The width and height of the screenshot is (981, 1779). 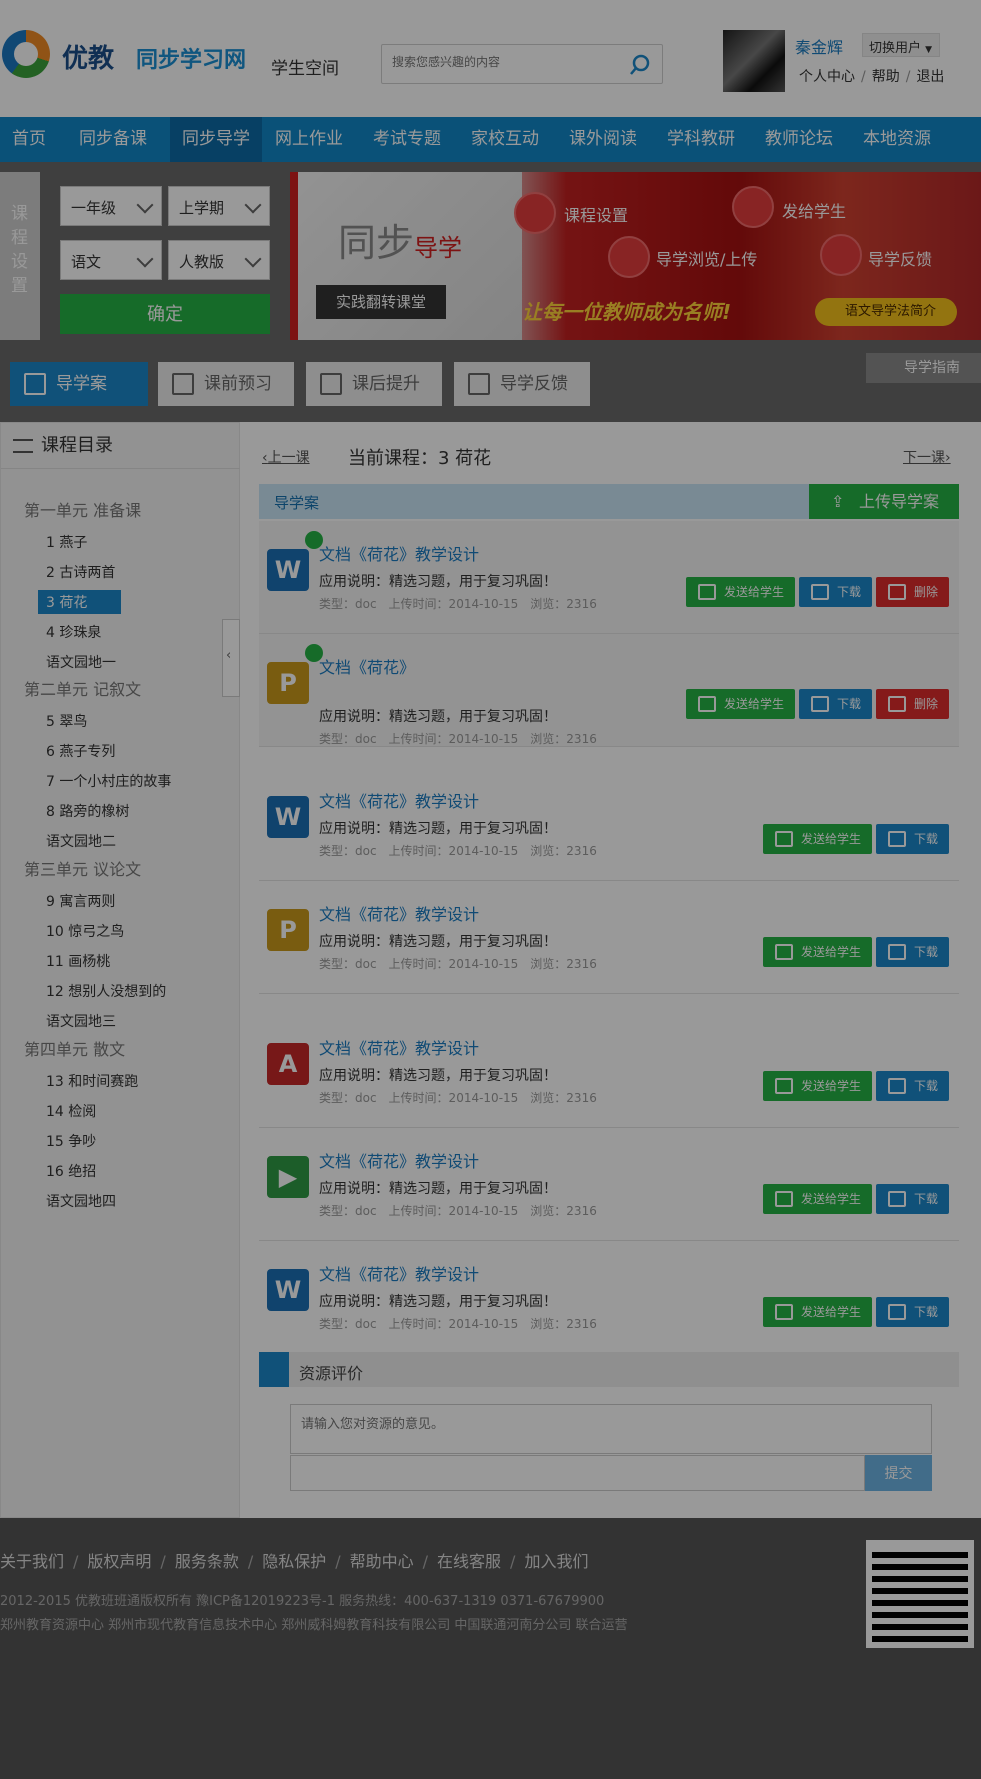 What do you see at coordinates (250, 1561) in the screenshot?
I see `footer-sep: /` at bounding box center [250, 1561].